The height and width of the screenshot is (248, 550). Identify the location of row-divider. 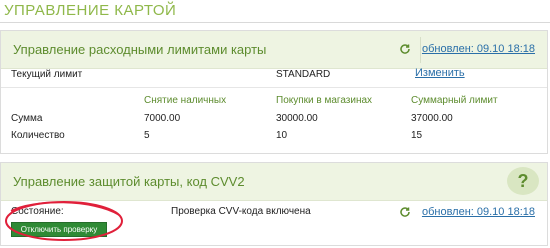
(274, 87).